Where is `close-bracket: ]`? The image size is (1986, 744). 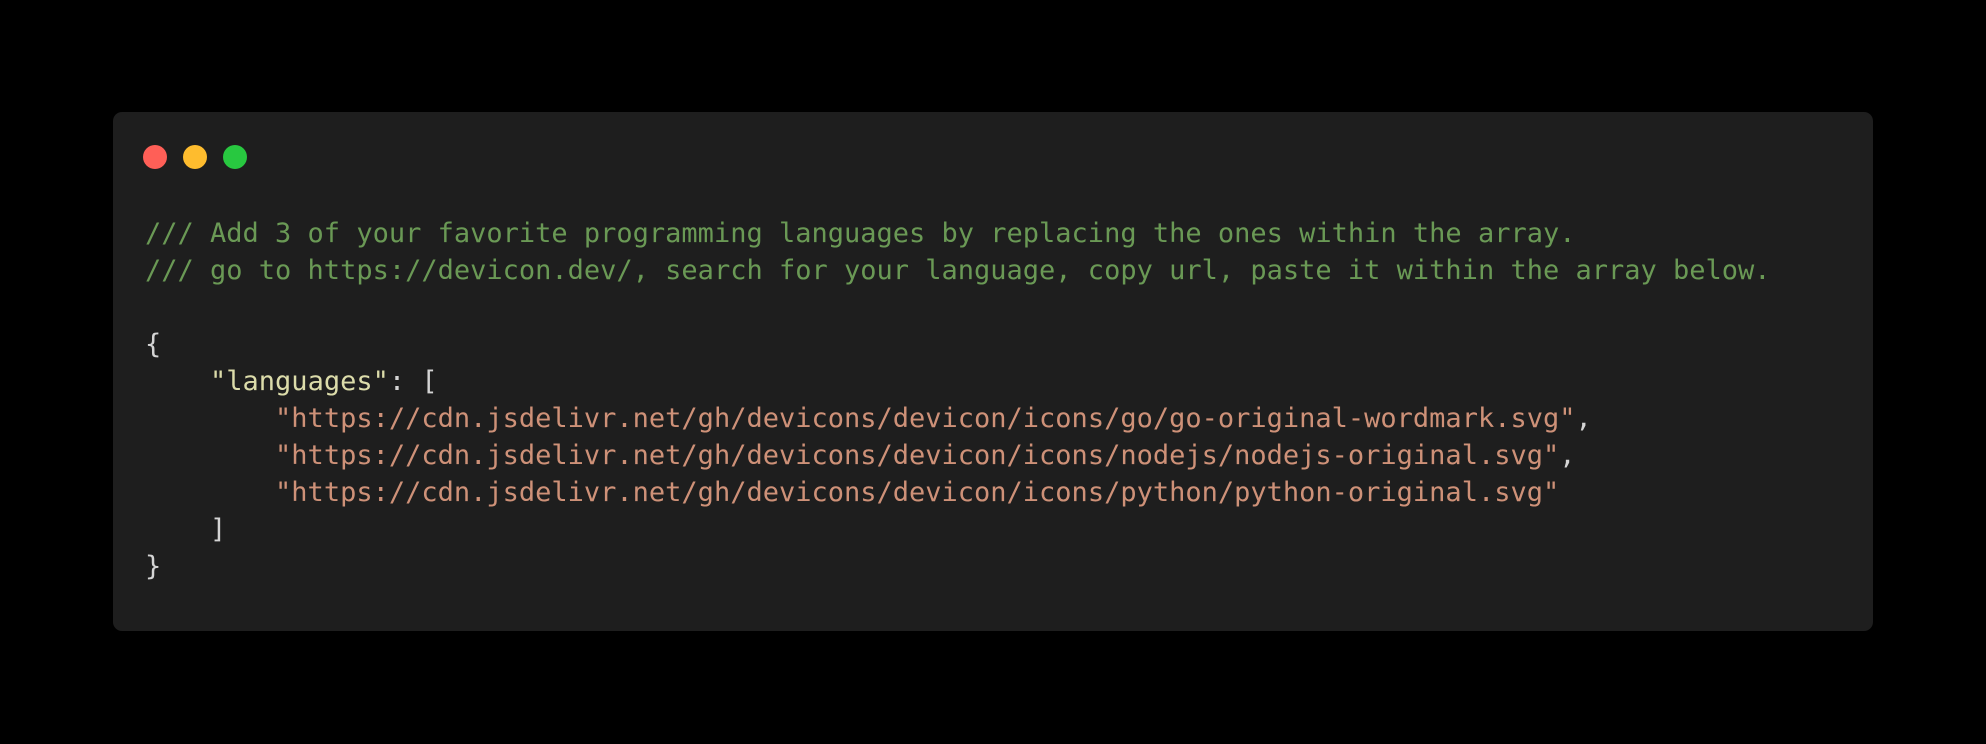
close-bracket: ] is located at coordinates (218, 529).